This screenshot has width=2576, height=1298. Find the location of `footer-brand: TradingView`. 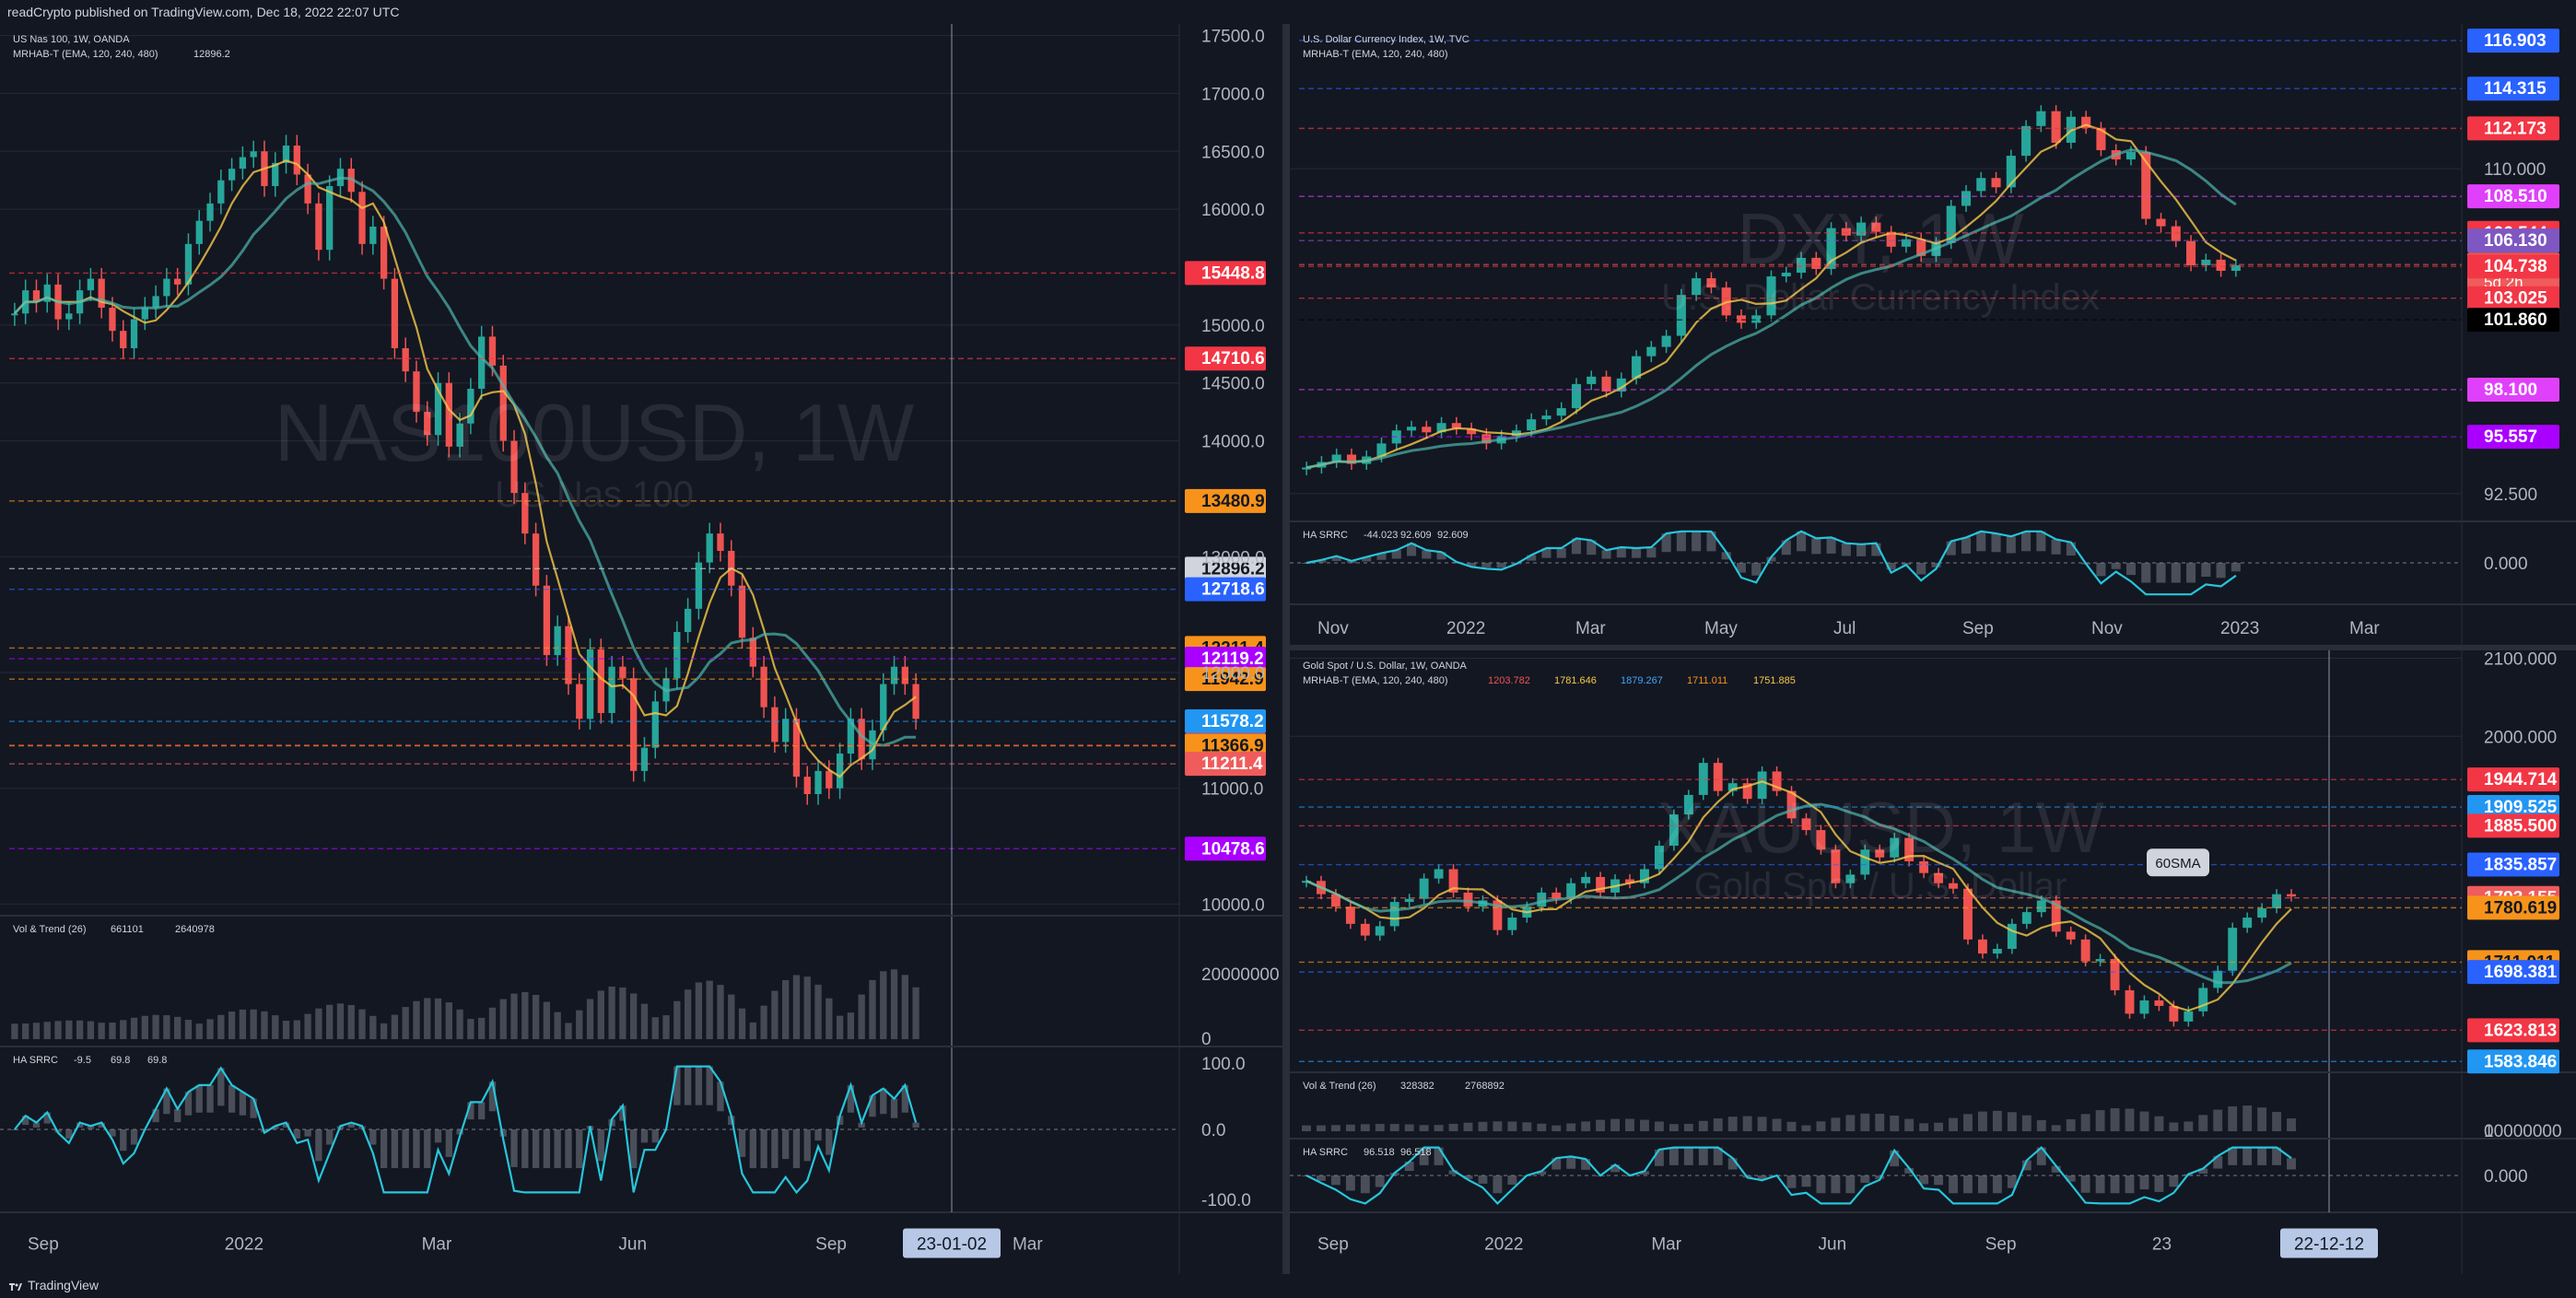

footer-brand: TradingView is located at coordinates (64, 1285).